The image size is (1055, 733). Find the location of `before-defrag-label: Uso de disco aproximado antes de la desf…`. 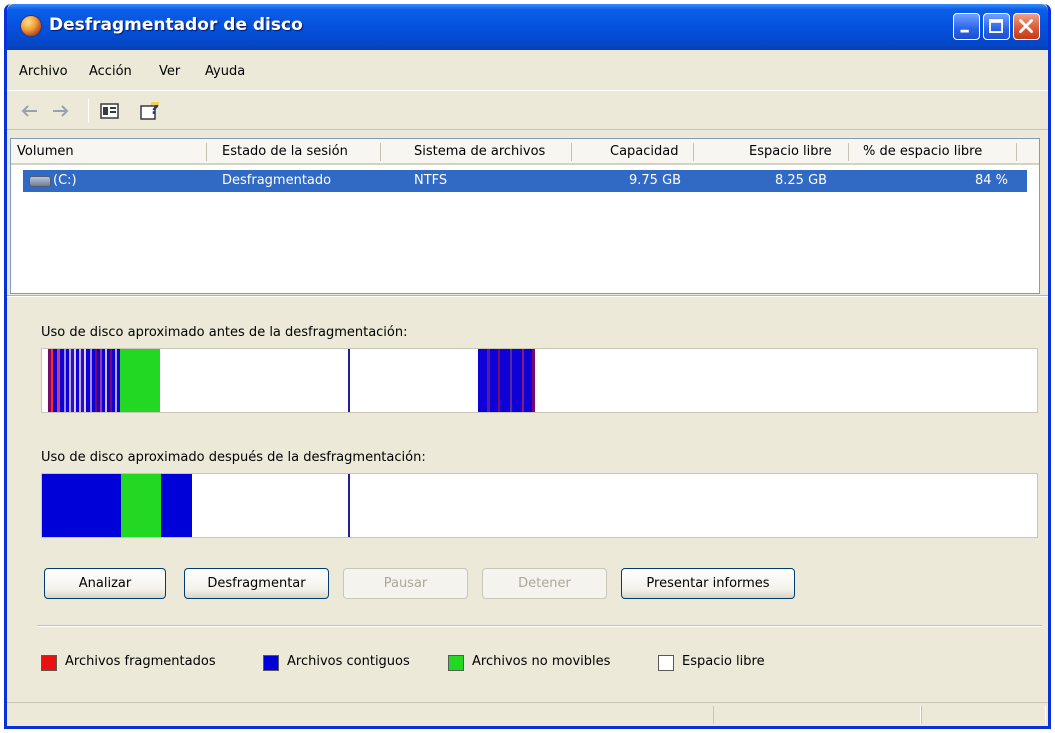

before-defrag-label: Uso de disco aproximado antes de la desf… is located at coordinates (224, 332).